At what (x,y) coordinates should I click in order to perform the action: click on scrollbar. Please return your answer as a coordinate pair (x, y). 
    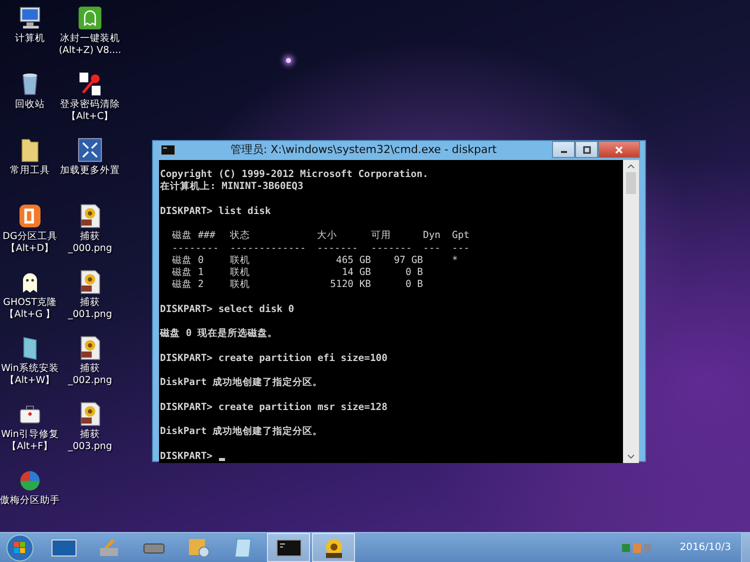
    Looking at the image, I should click on (631, 311).